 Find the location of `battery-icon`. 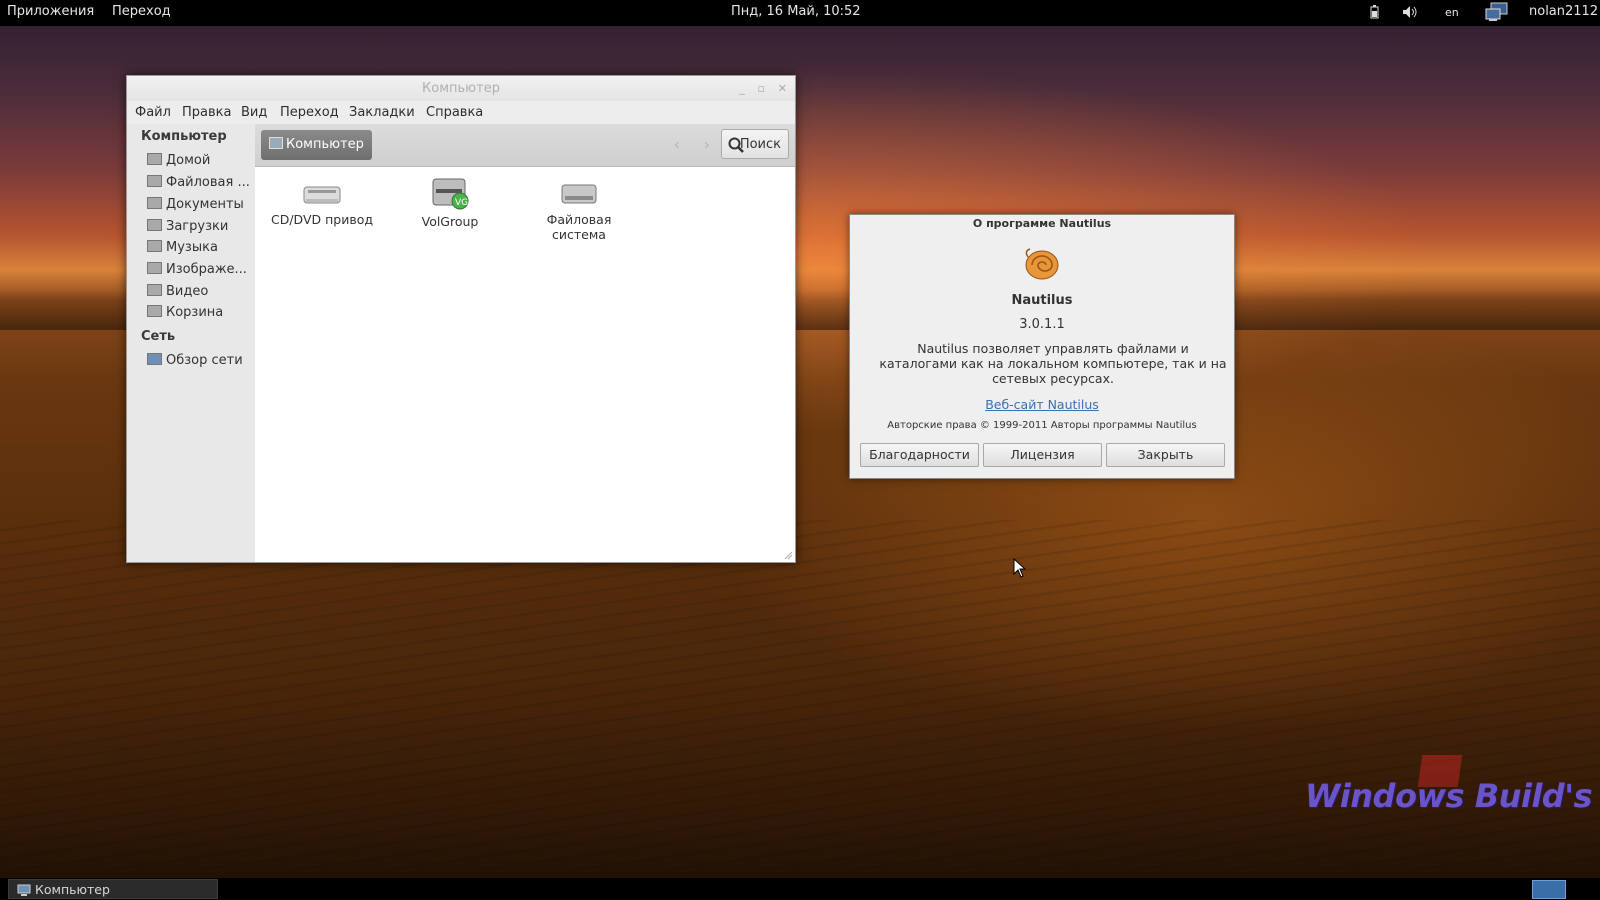

battery-icon is located at coordinates (1374, 14).